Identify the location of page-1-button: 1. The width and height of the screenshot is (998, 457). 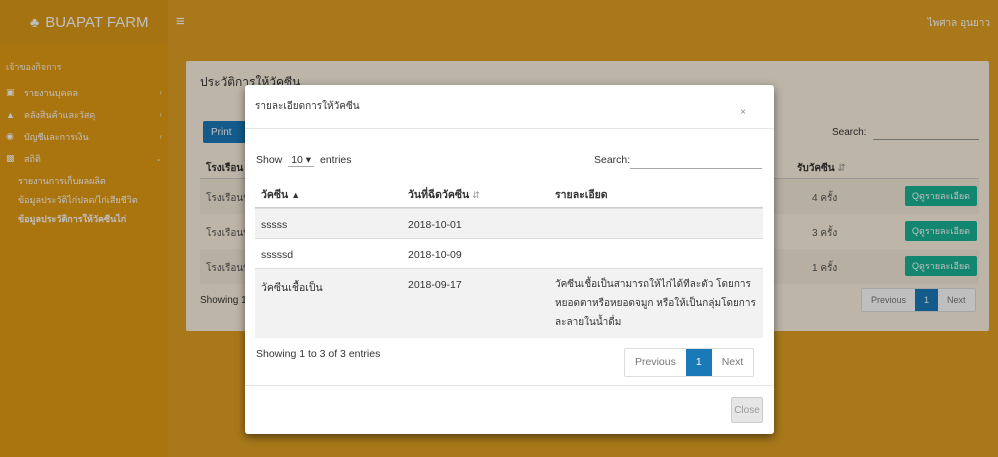
(698, 362).